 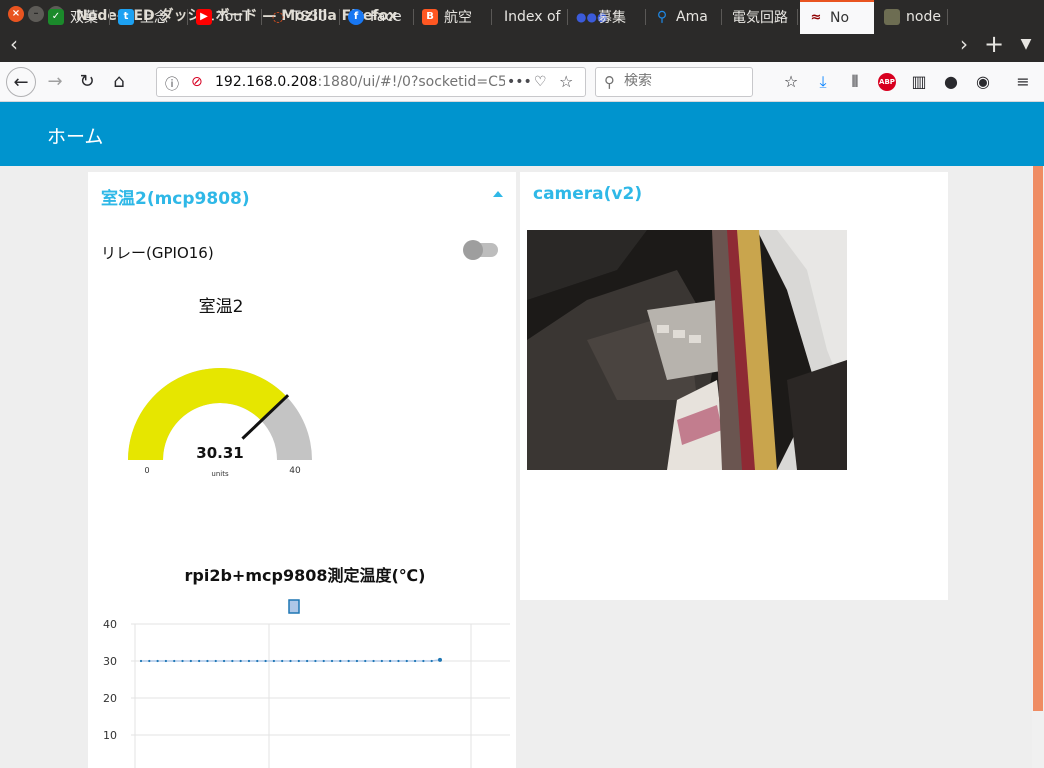 I want to click on avatar-icon, so click(x=892, y=17).